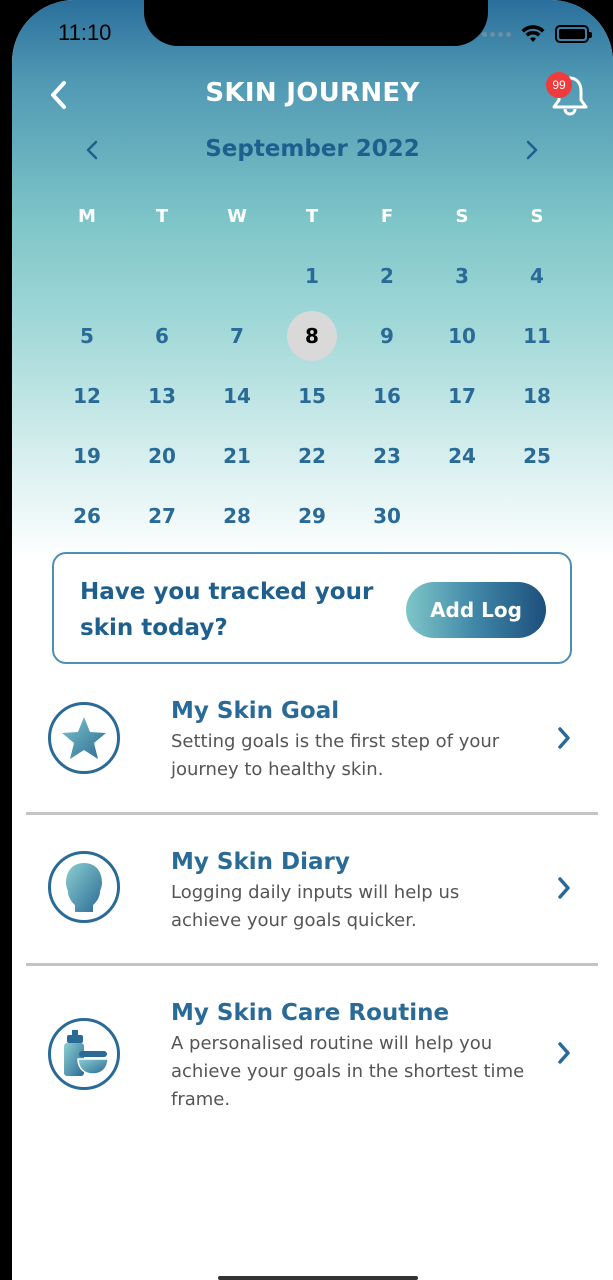 The image size is (613, 1280). What do you see at coordinates (162, 516) in the screenshot?
I see `calendar-day: 27` at bounding box center [162, 516].